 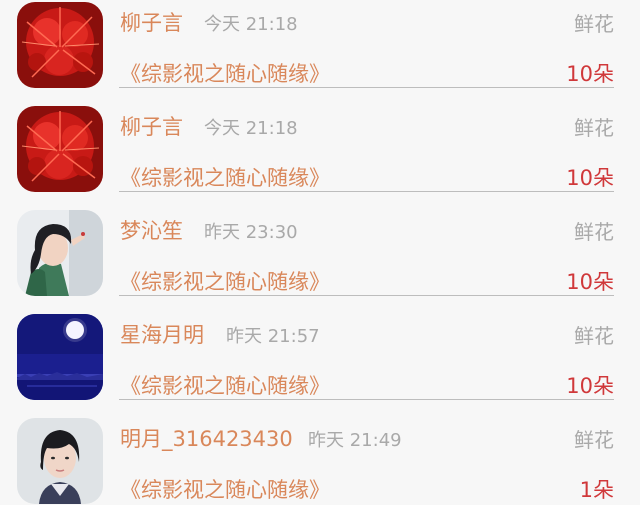 I want to click on sender-name: 梦沁笙, so click(x=151, y=230).